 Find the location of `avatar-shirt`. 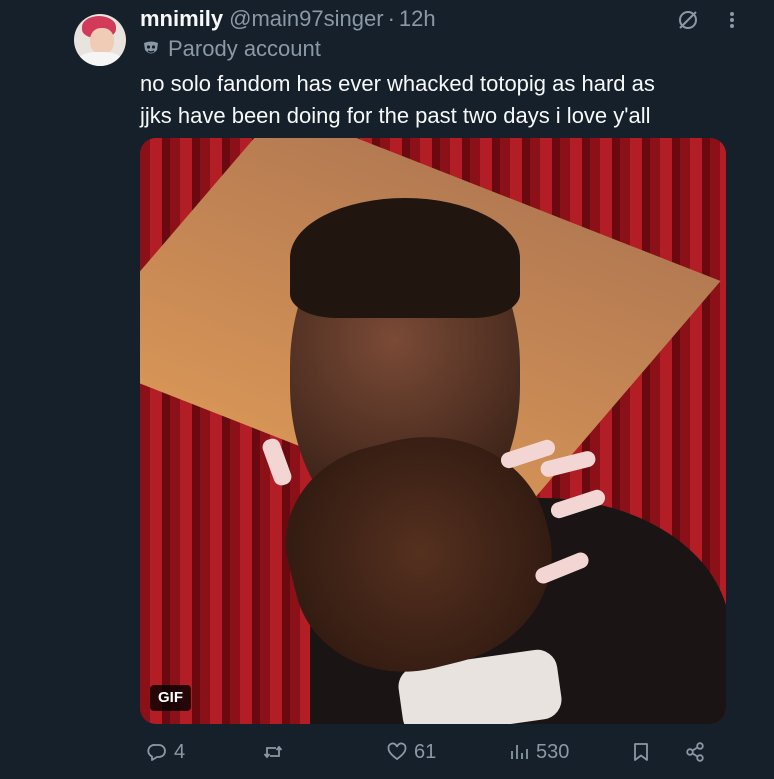

avatar-shirt is located at coordinates (100, 59).